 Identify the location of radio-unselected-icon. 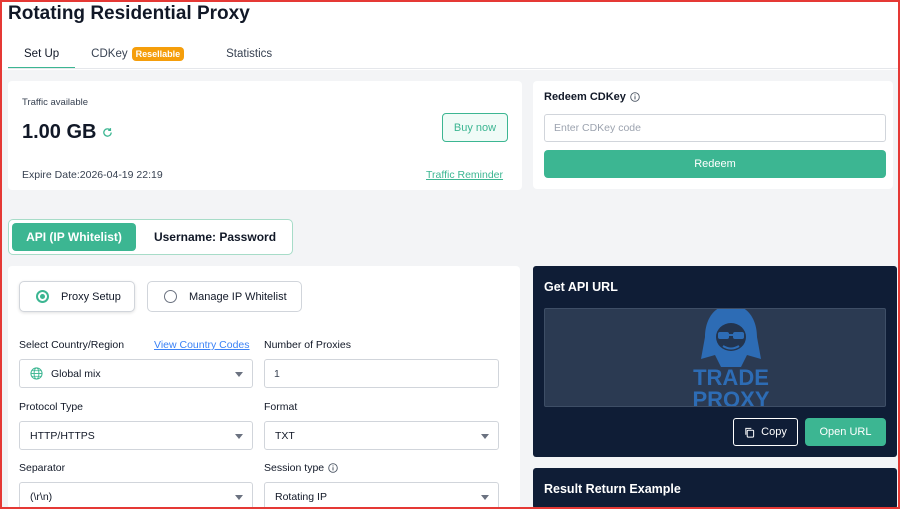
(170, 296).